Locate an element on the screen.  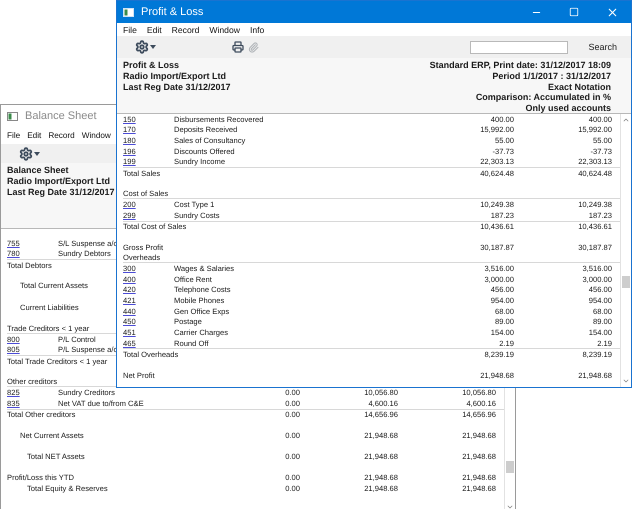
report-header-line: Period 1/1/2017 : 31/12/2017 is located at coordinates (551, 76).